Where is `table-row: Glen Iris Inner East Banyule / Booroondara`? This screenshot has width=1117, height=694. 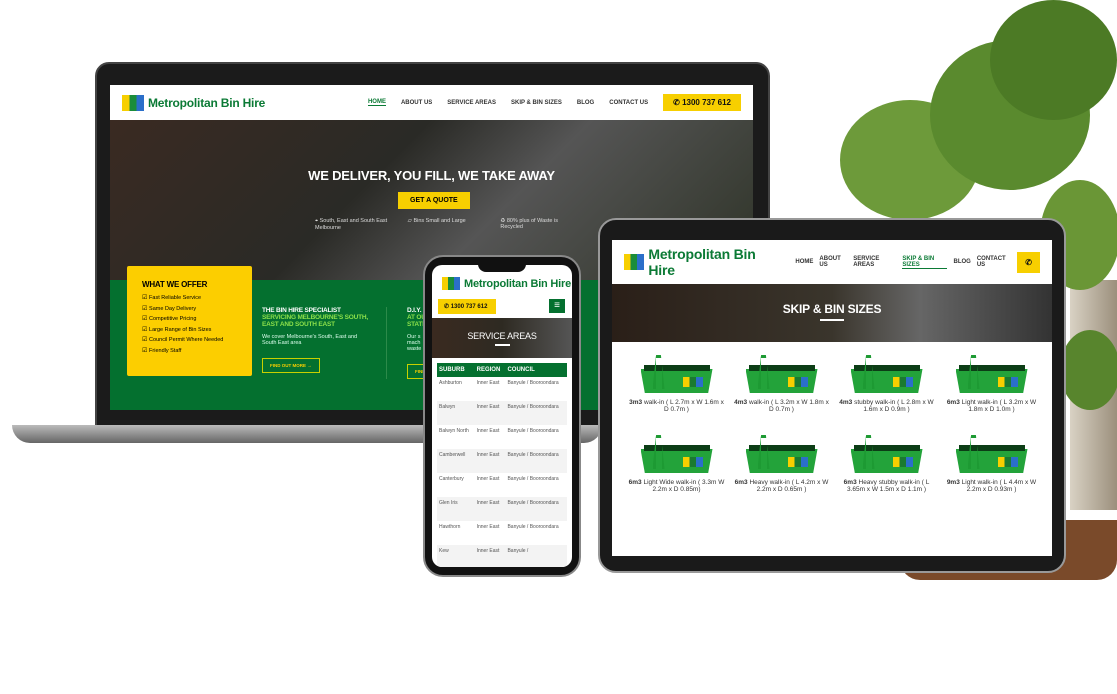 table-row: Glen Iris Inner East Banyule / Booroondara is located at coordinates (502, 509).